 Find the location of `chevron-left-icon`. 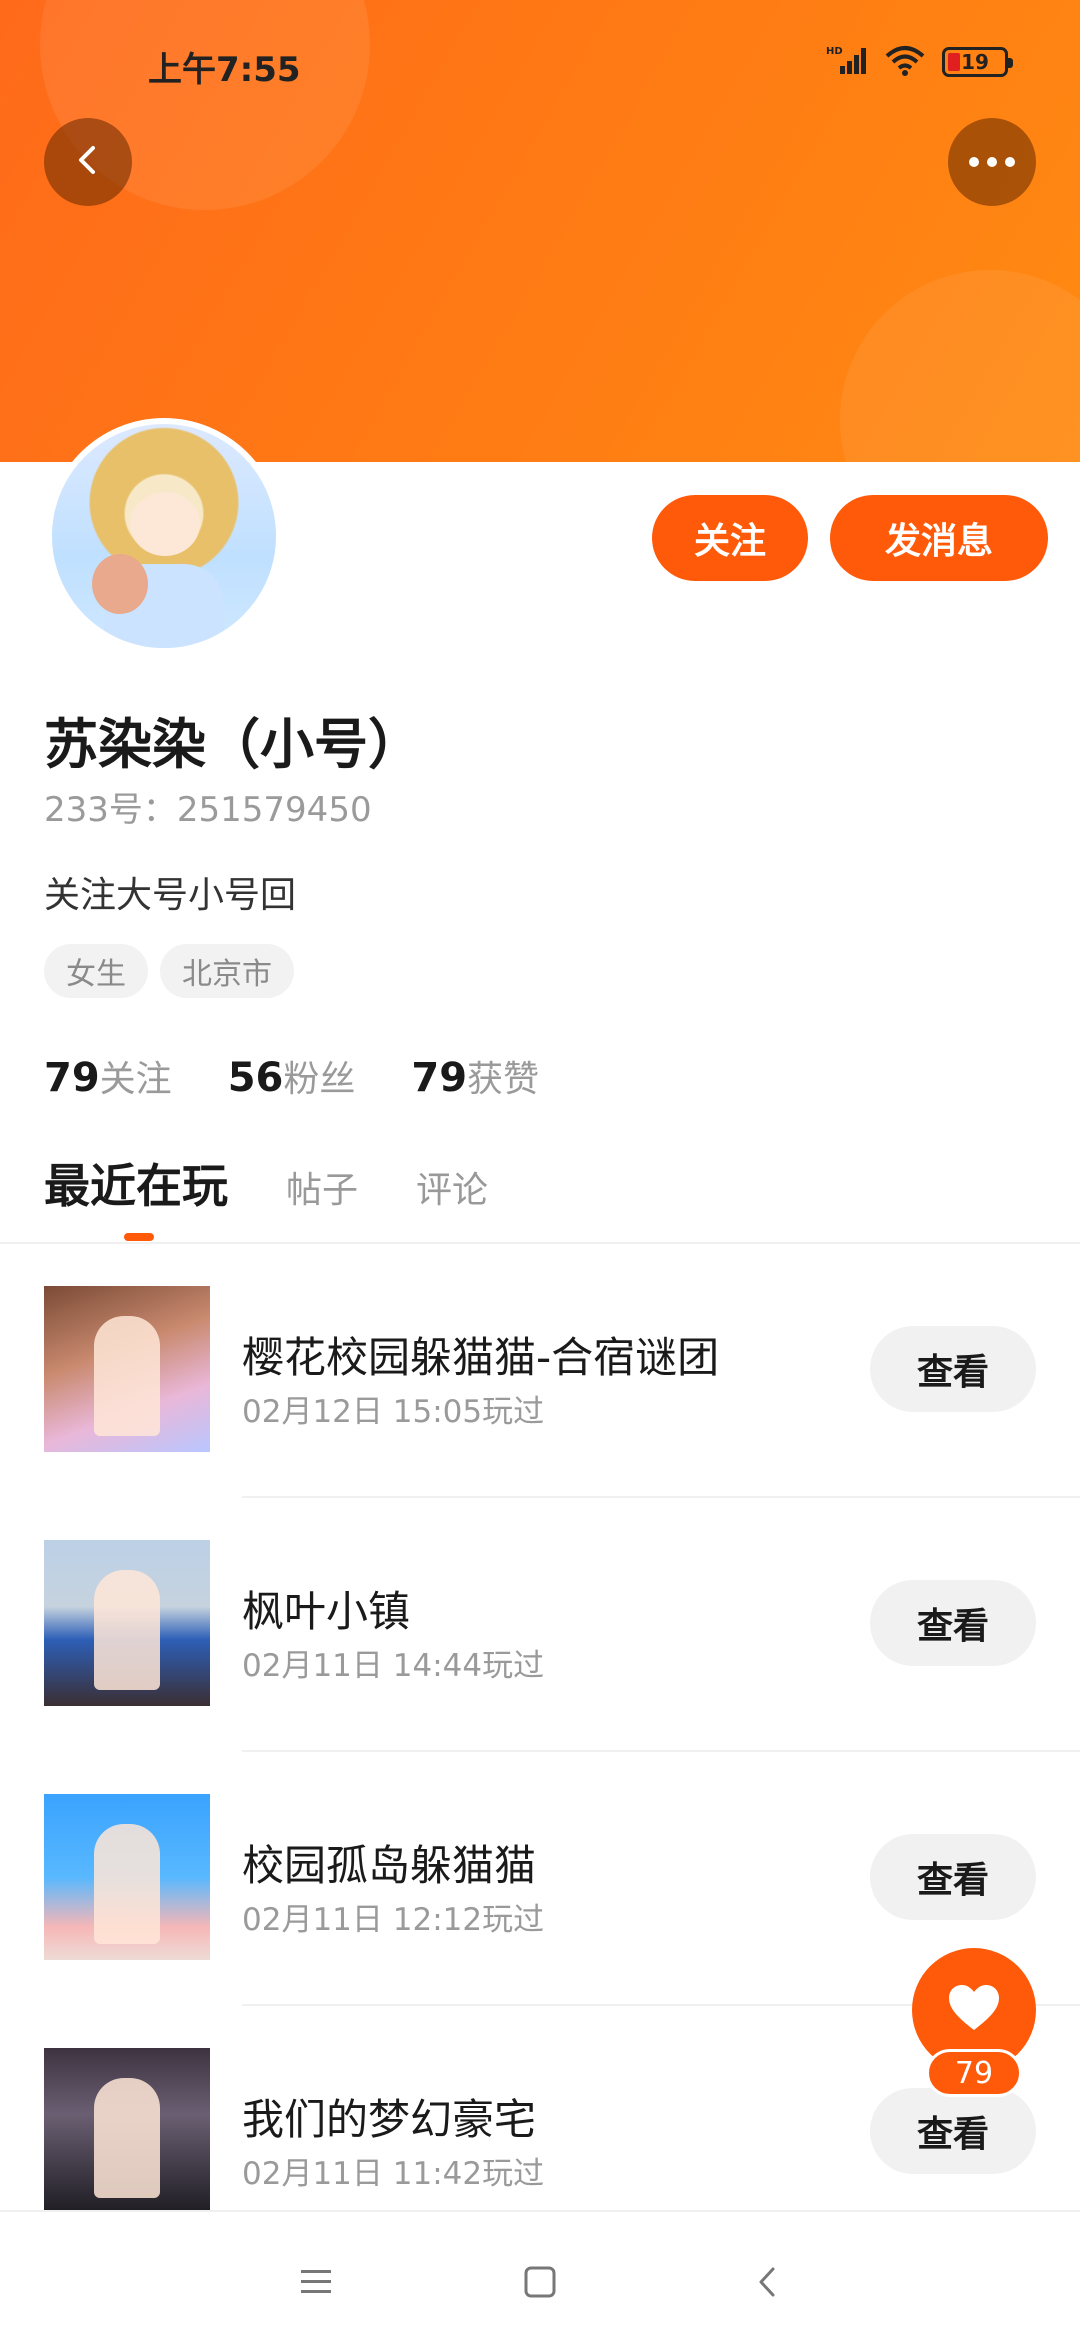

chevron-left-icon is located at coordinates (88, 162).